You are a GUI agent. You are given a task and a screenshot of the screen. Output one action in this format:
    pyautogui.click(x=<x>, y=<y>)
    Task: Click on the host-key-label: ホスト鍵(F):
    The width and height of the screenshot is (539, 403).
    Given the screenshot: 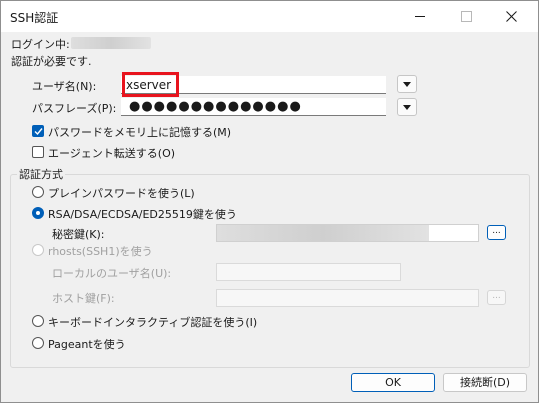 What is the action you would take?
    pyautogui.click(x=83, y=298)
    